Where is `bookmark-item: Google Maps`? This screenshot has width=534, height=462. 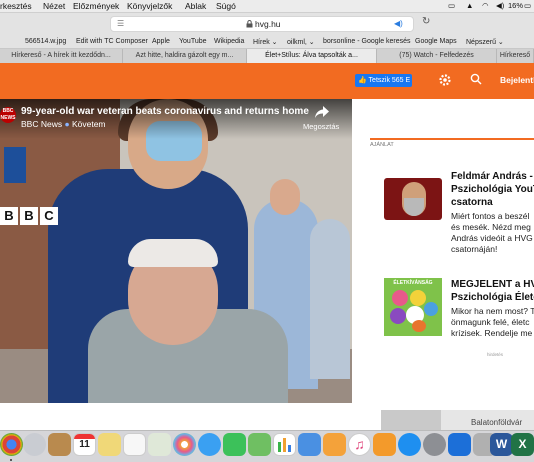 bookmark-item: Google Maps is located at coordinates (436, 41).